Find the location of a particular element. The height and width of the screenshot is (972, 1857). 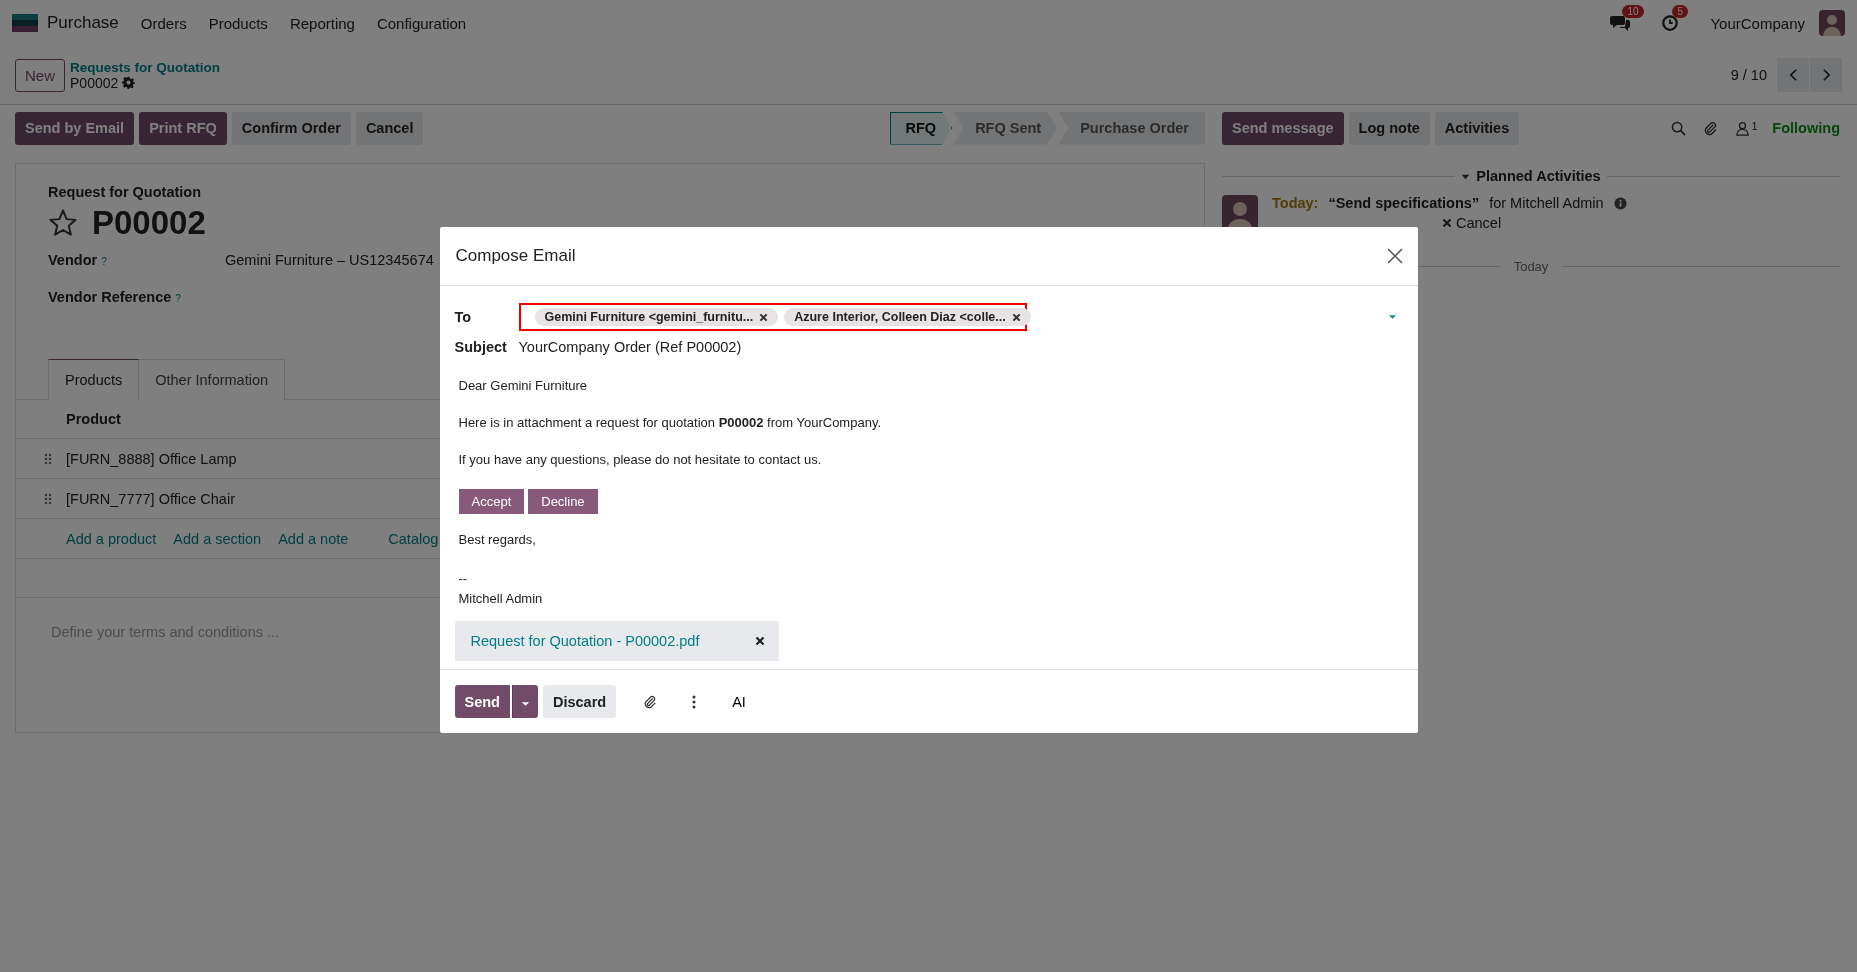

dialog-title: Compose Email is located at coordinates (515, 256).